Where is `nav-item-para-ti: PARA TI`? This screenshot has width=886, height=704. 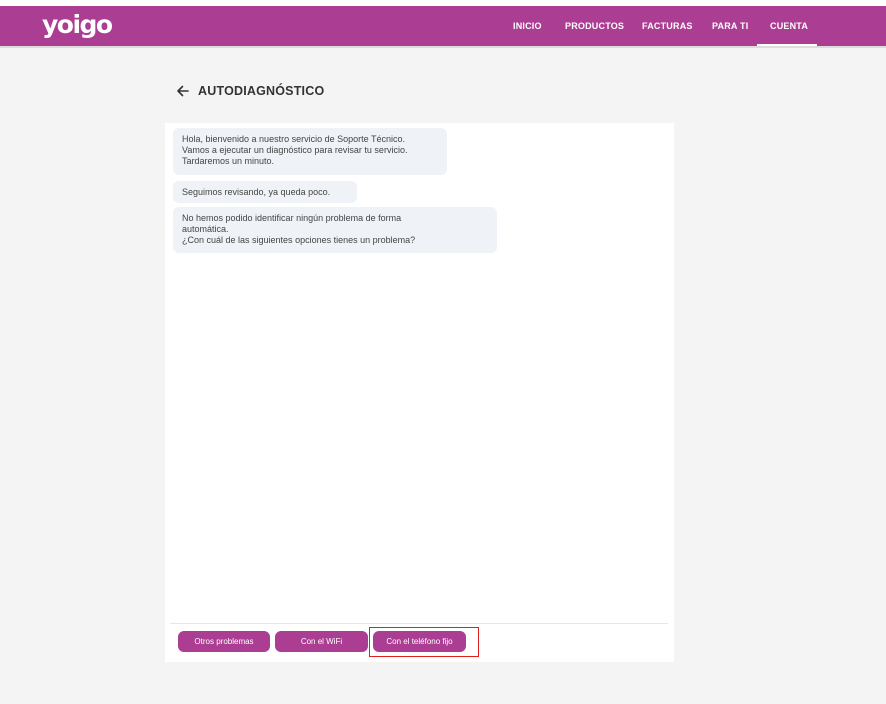
nav-item-para-ti: PARA TI is located at coordinates (730, 26).